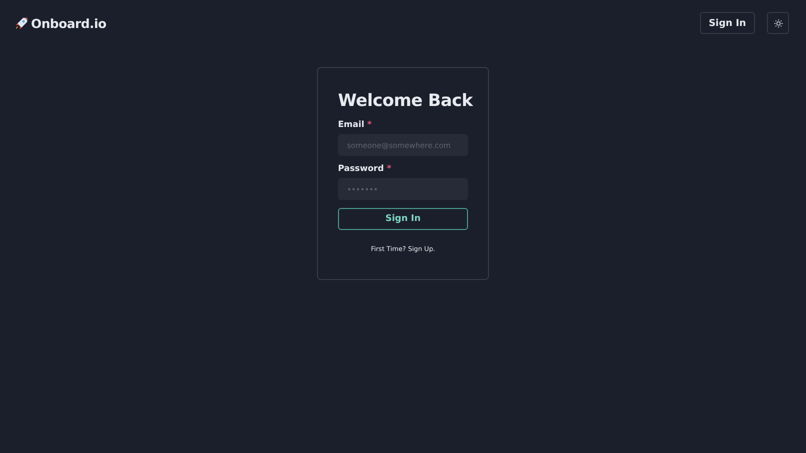 This screenshot has width=806, height=453. Describe the element at coordinates (403, 219) in the screenshot. I see `submit-button: Sign In` at that location.